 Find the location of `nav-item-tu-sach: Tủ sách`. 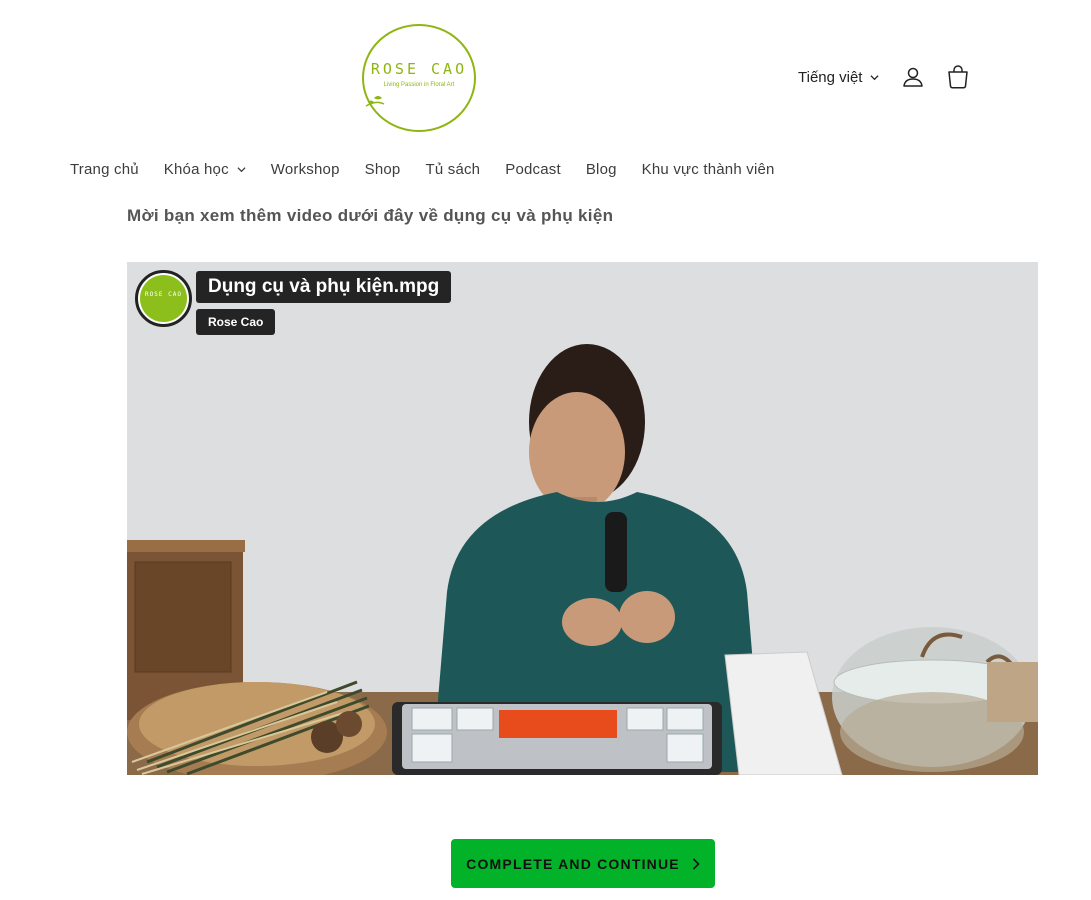

nav-item-tu-sach: Tủ sách is located at coordinates (452, 169).